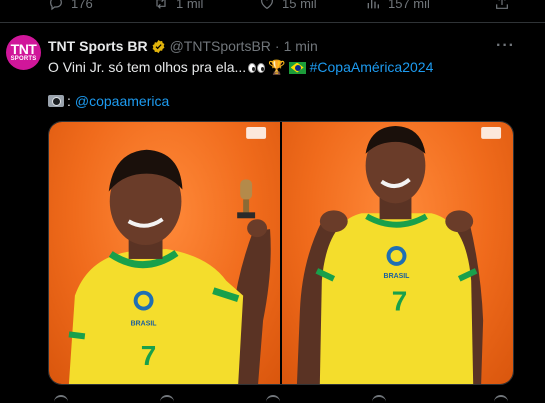 This screenshot has height=403, width=545. Describe the element at coordinates (277, 67) in the screenshot. I see `trophy-emoji-icon: 🏆` at that location.